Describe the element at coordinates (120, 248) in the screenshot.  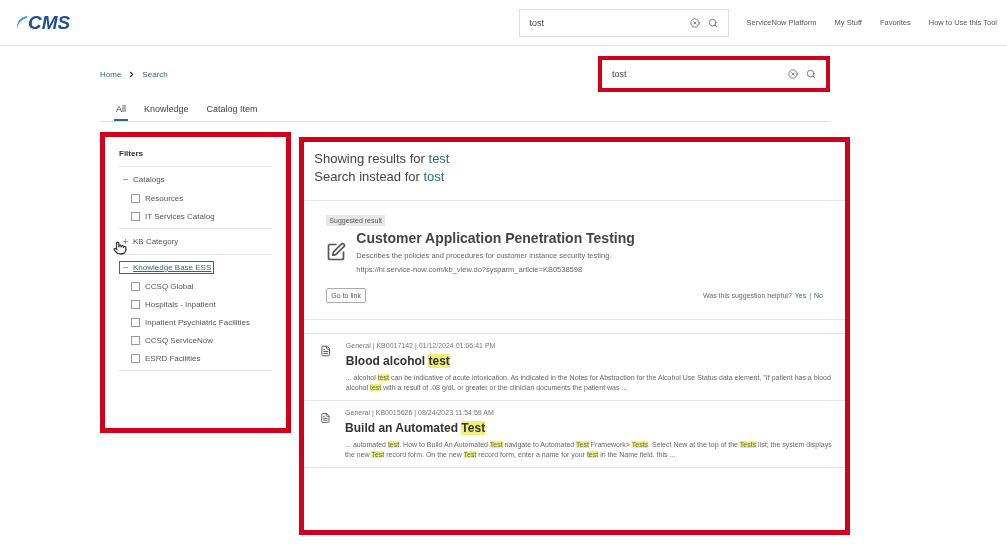
I see `hand-cursor-icon` at that location.